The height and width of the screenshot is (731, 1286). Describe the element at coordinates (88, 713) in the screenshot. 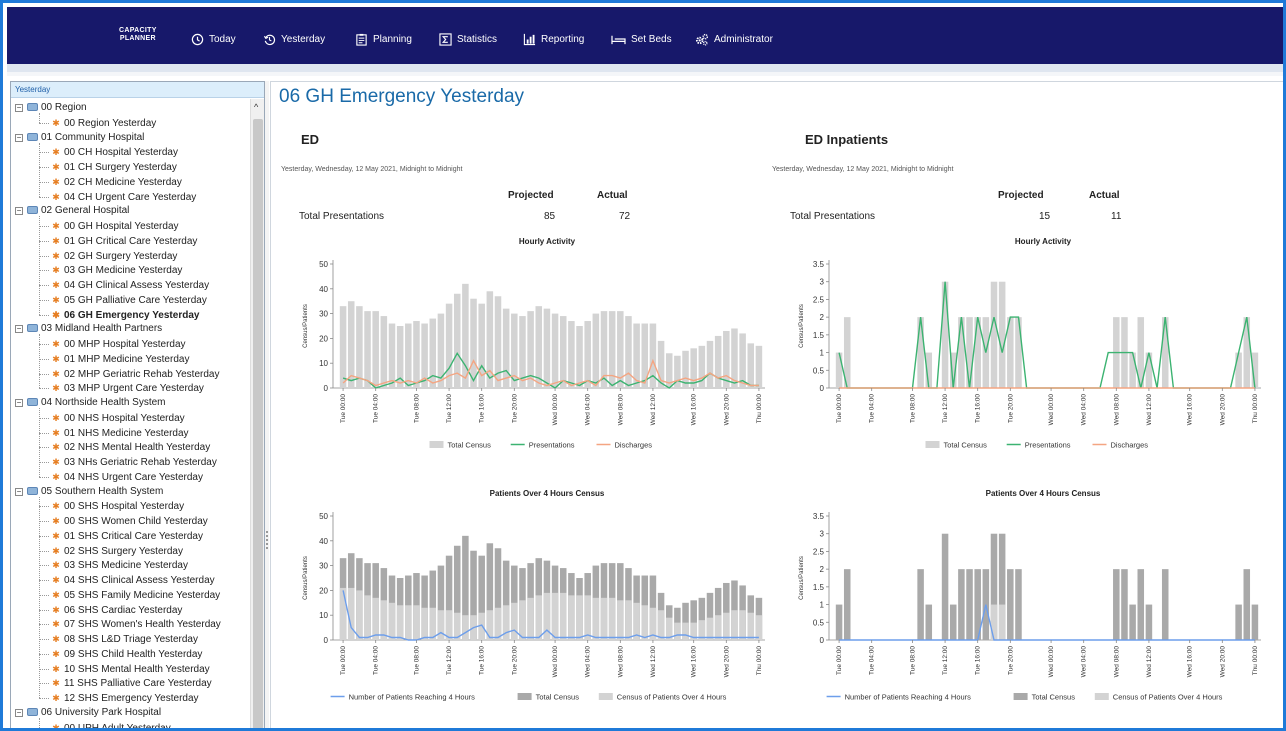

I see `tree-node-06-university-park-hospital: − 06 University Park Hospital` at that location.